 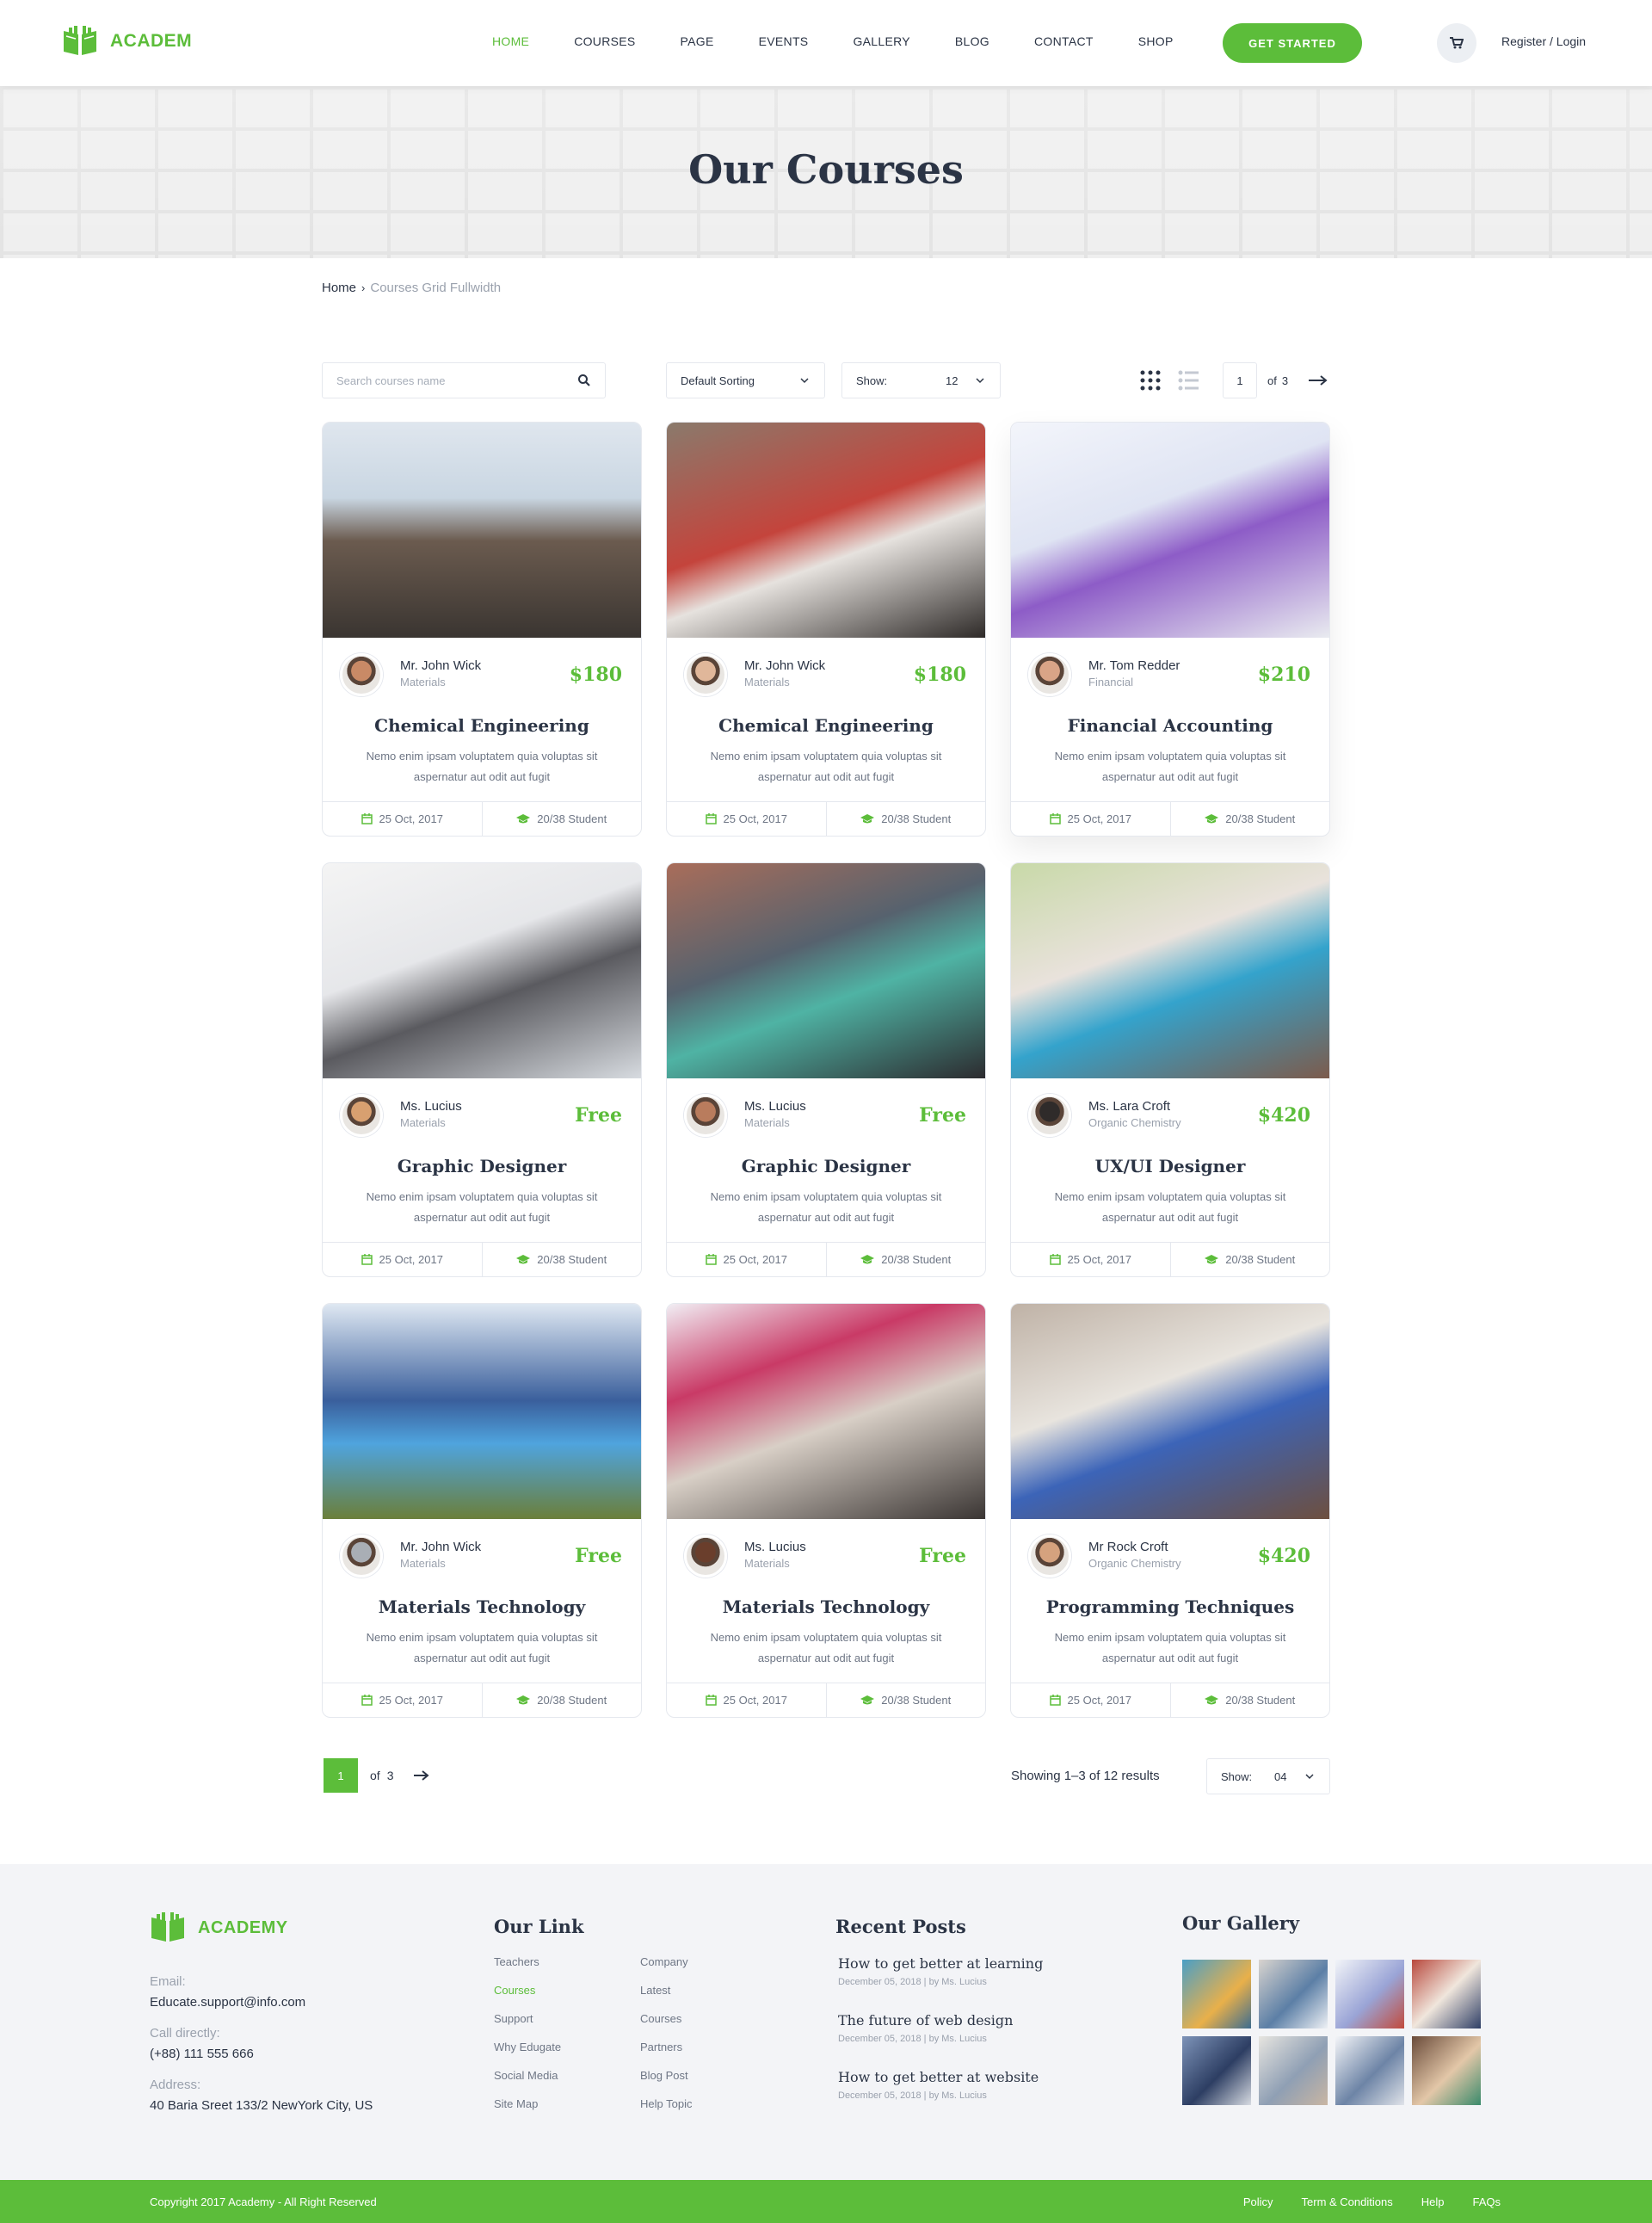 I want to click on terms-link: Term & Conditions, so click(x=1347, y=2201).